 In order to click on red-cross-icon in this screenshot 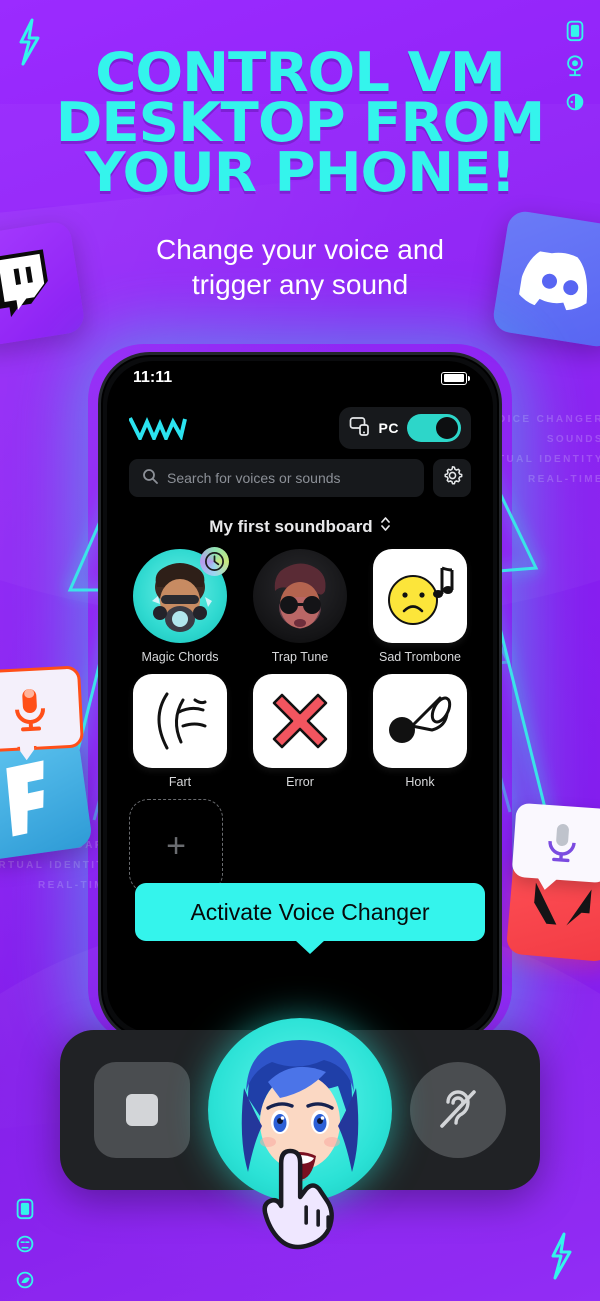, I will do `click(300, 721)`.